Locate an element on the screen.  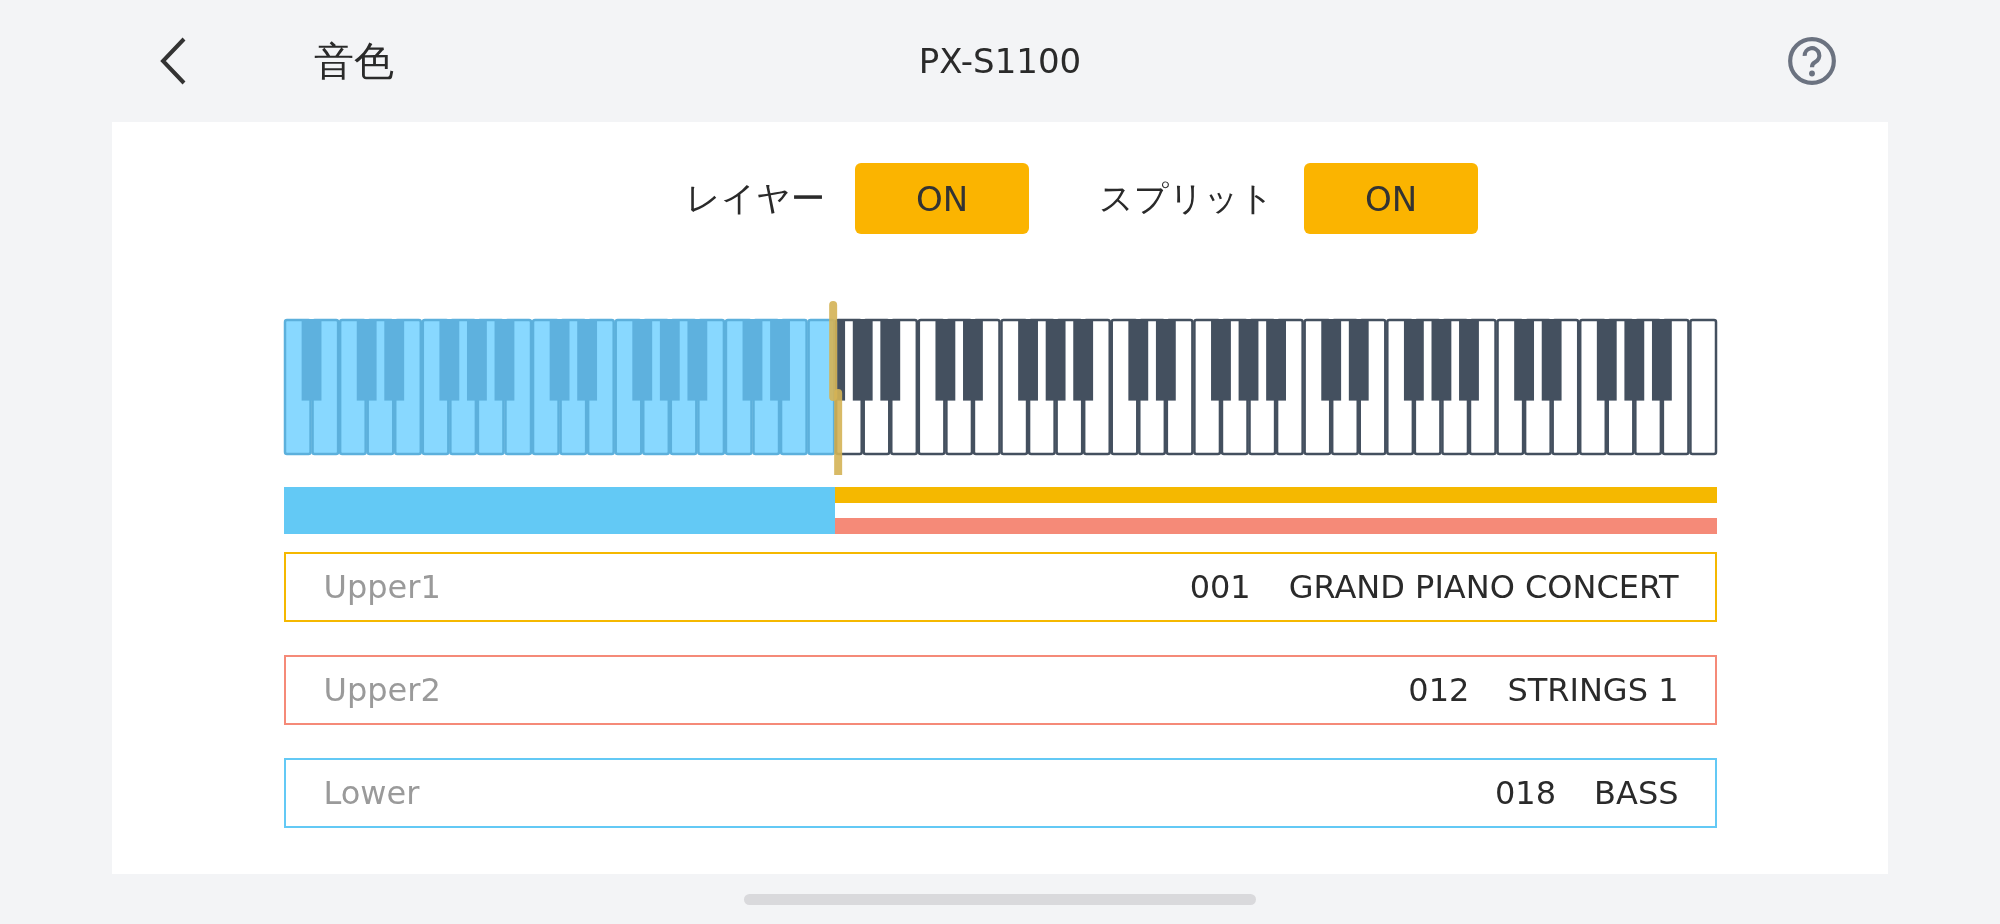
page-title: 音色 is located at coordinates (354, 61).